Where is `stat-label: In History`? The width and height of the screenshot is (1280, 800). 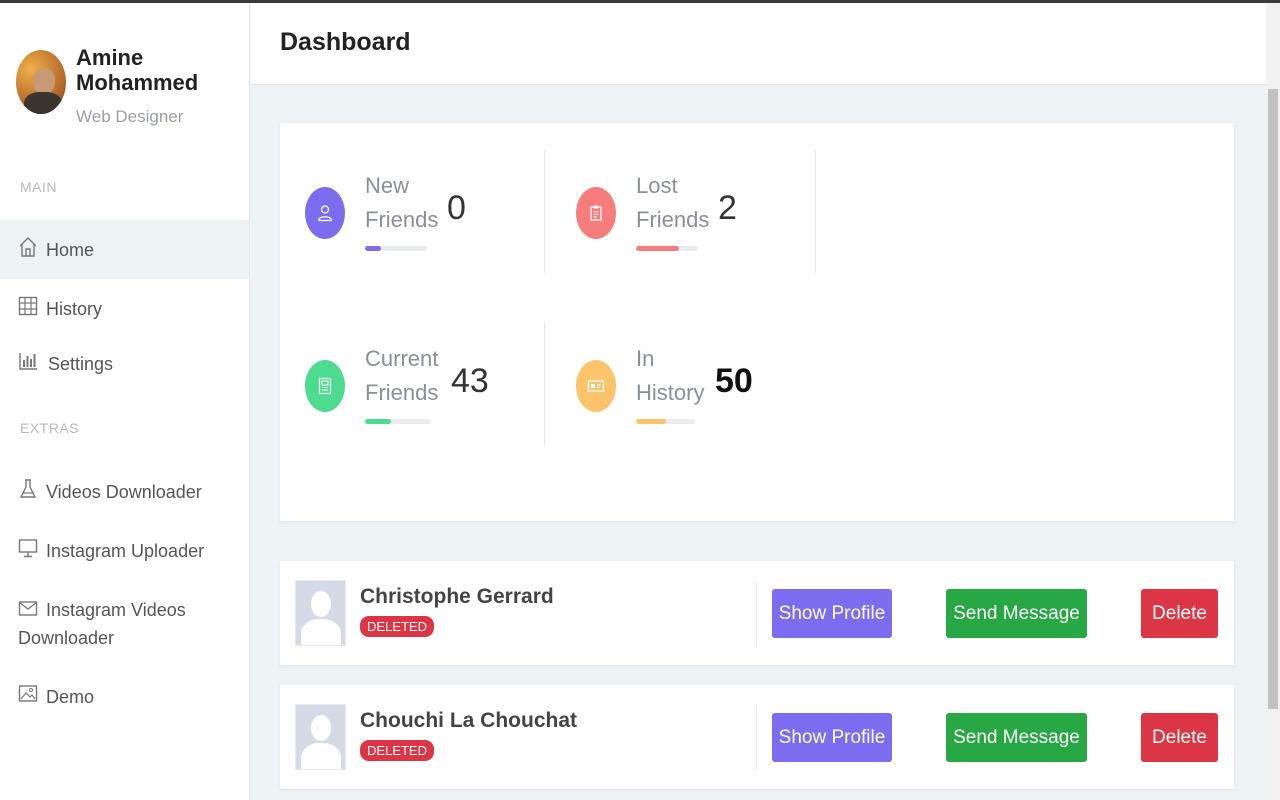
stat-label: In History is located at coordinates (670, 375).